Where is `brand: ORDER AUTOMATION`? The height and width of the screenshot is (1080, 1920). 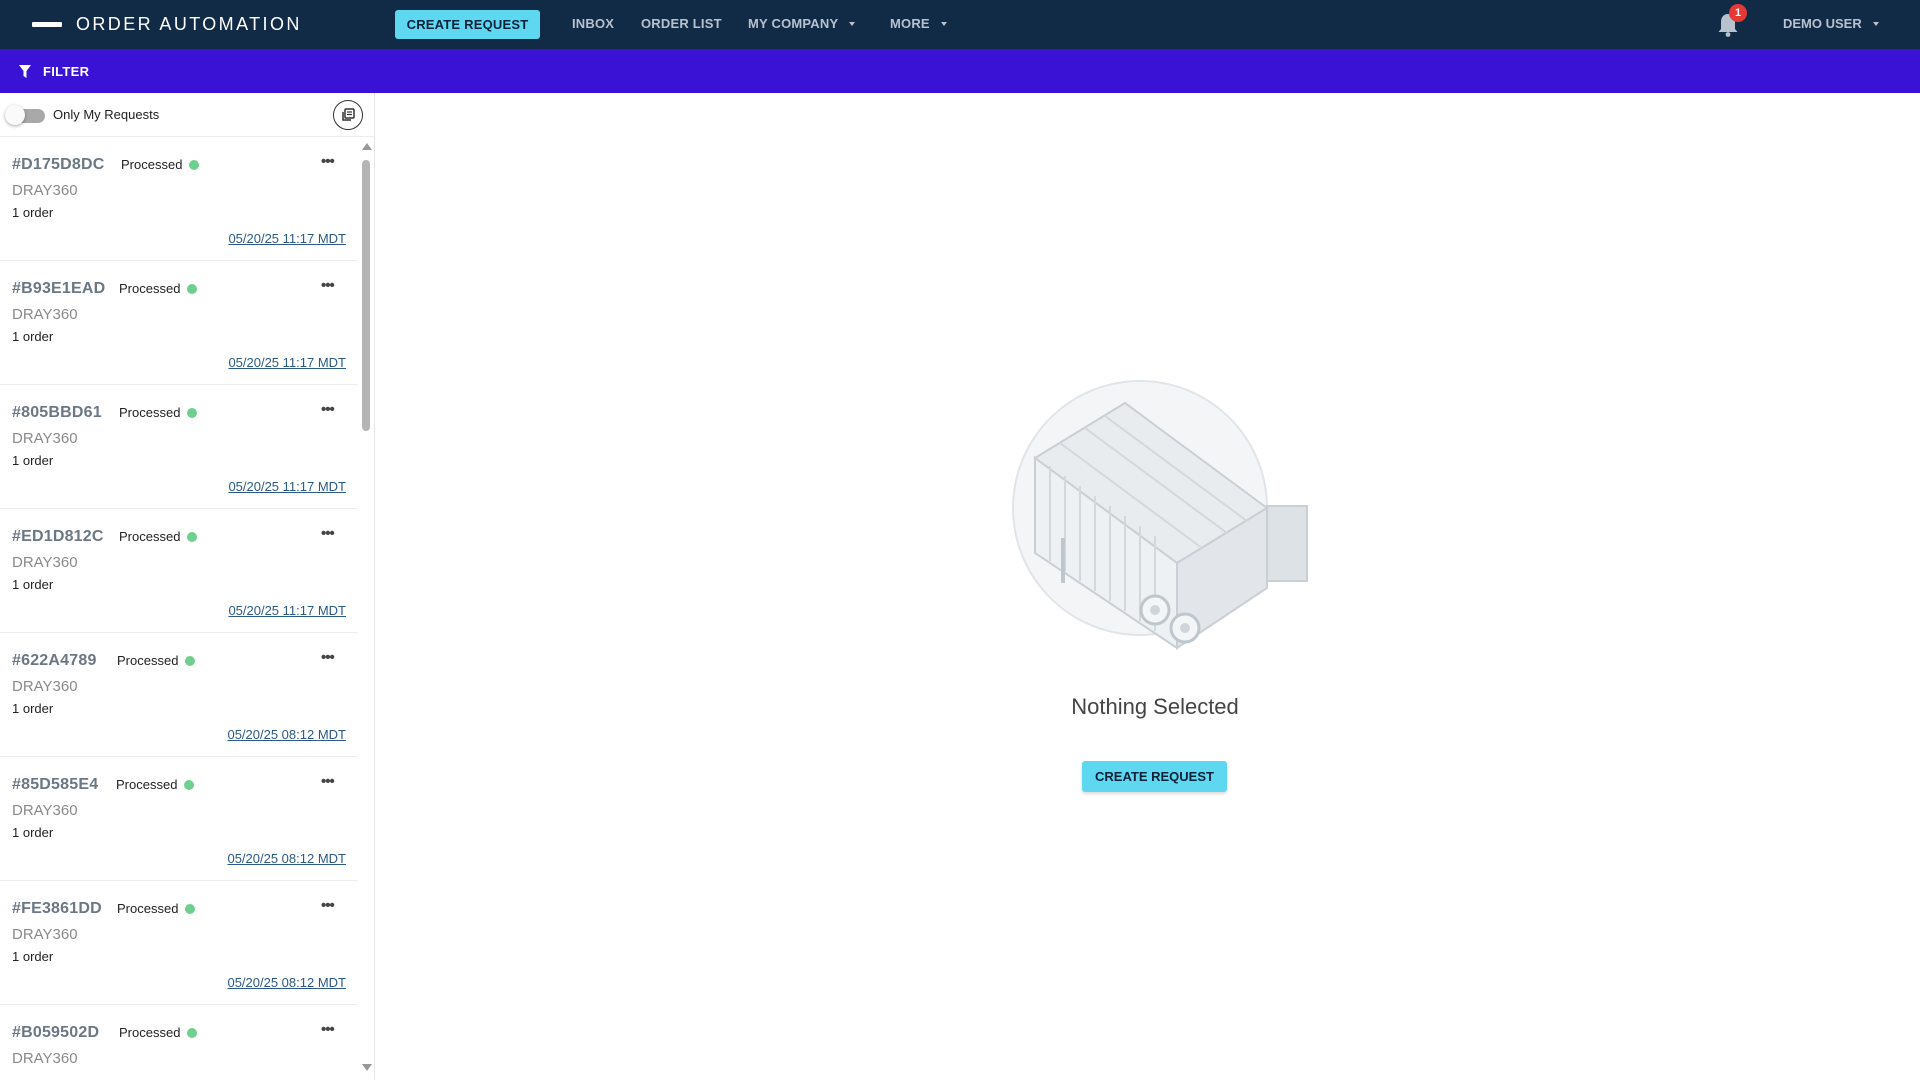 brand: ORDER AUTOMATION is located at coordinates (167, 24).